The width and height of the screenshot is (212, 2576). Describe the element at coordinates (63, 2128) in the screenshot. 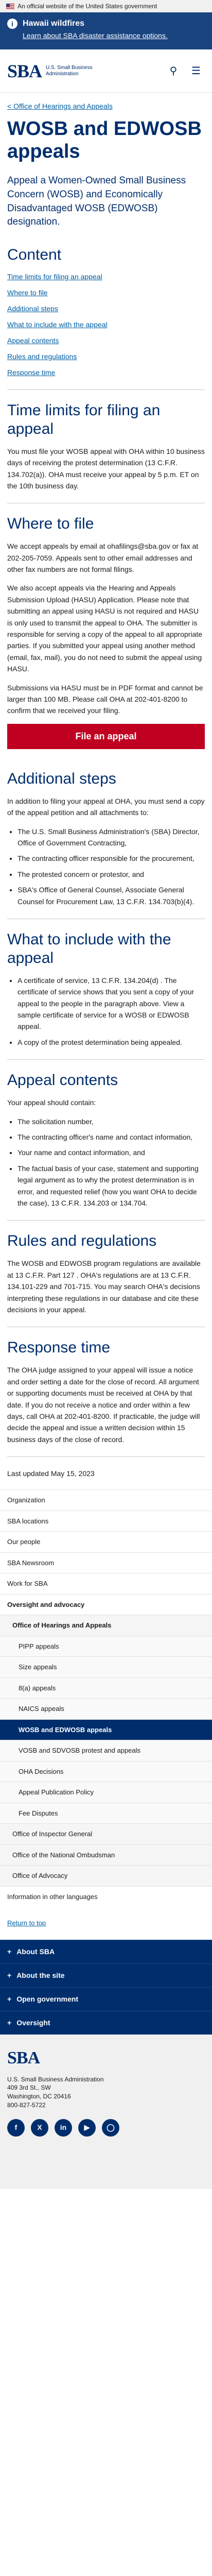

I see `linkedin-icon: in` at that location.